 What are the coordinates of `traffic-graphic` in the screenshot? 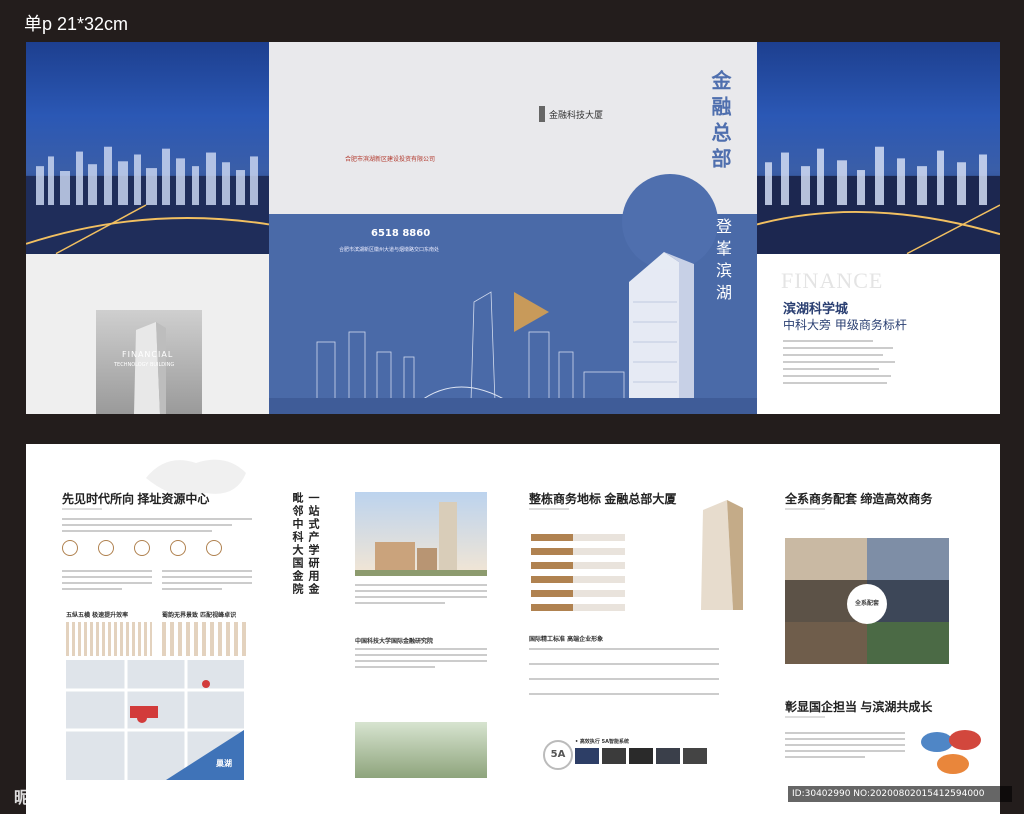 It's located at (109, 639).